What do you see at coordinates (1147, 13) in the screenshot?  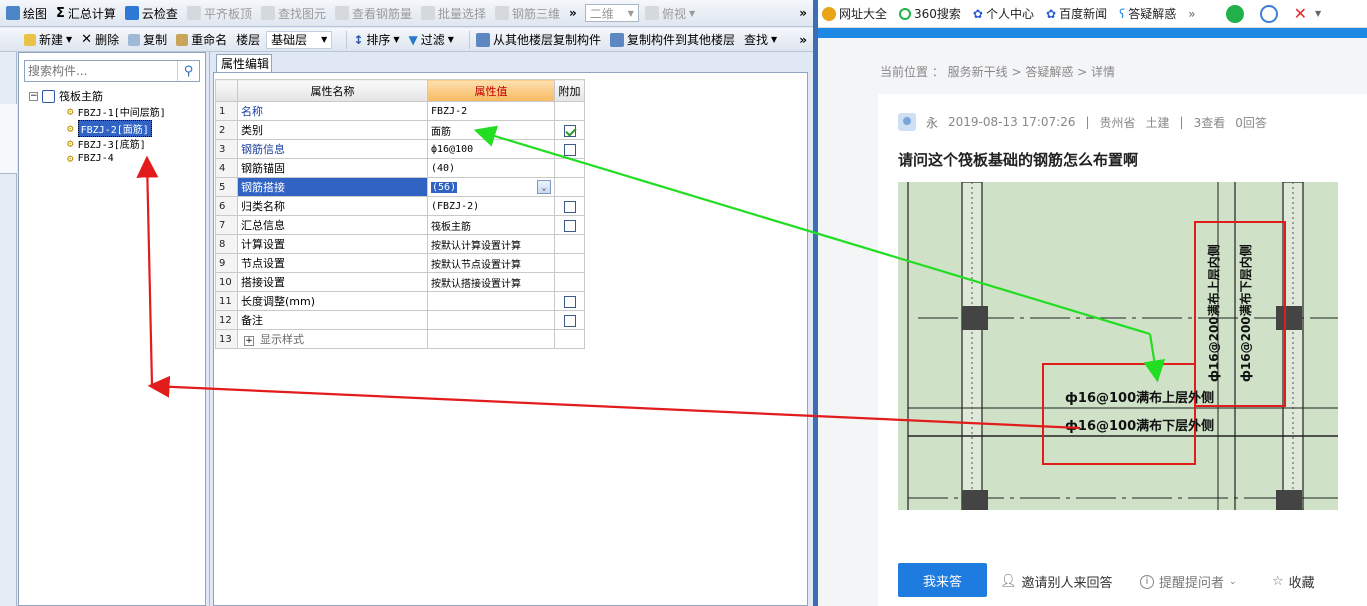 I see `bookmark-qa: ʕ 答疑解惑` at bounding box center [1147, 13].